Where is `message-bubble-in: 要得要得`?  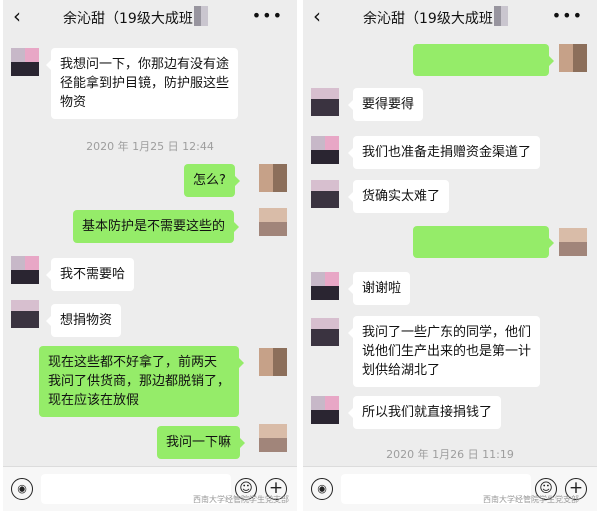 message-bubble-in: 要得要得 is located at coordinates (385, 104).